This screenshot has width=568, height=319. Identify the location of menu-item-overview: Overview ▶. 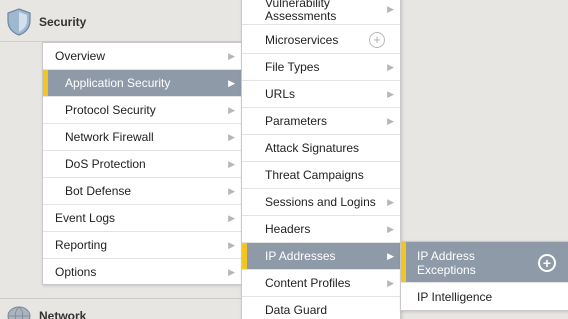
(142, 56).